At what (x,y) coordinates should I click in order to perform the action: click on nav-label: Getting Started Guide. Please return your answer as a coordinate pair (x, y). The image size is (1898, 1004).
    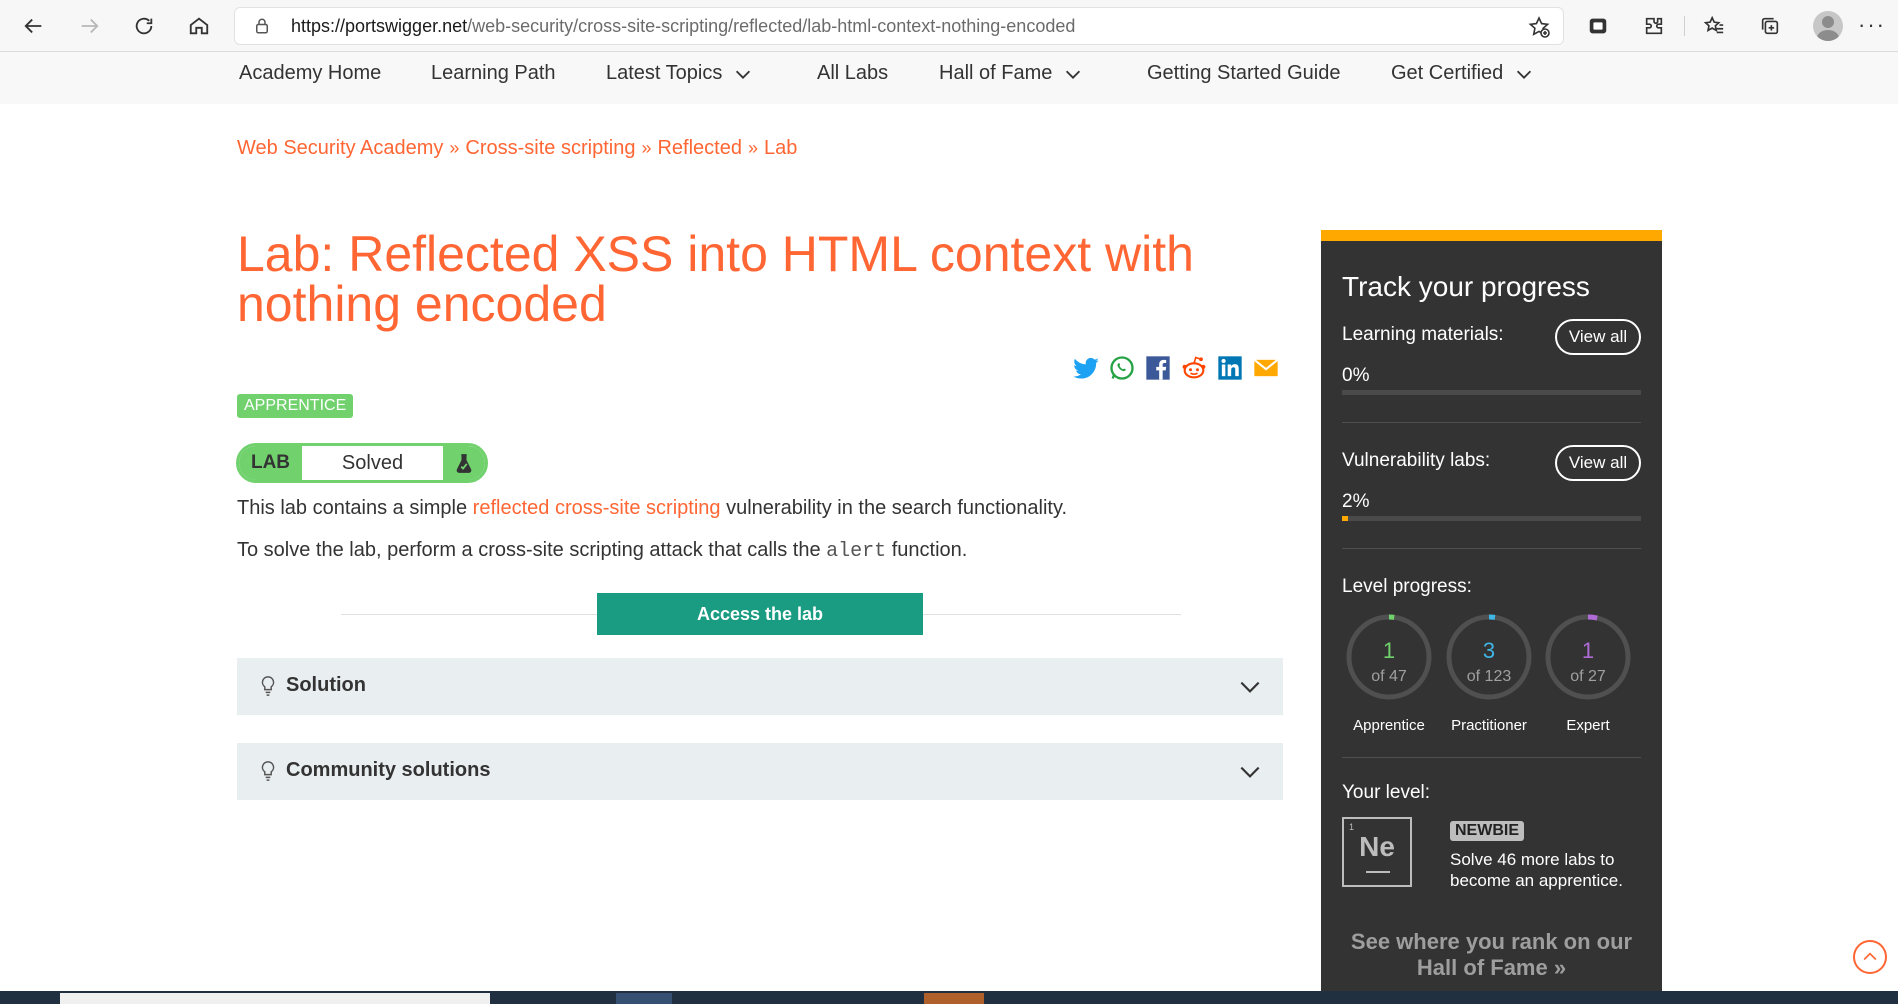
    Looking at the image, I should click on (1244, 73).